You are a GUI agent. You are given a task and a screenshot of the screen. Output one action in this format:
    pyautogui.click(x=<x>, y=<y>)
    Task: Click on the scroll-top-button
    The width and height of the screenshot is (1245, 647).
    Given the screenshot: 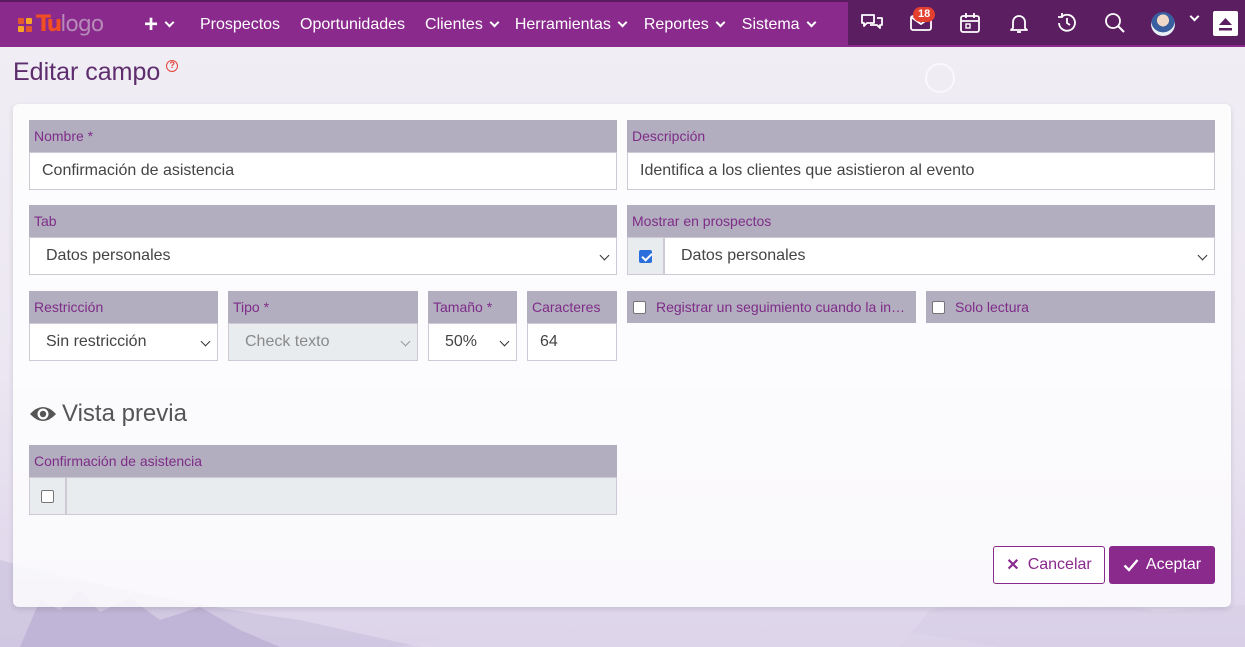 What is the action you would take?
    pyautogui.click(x=1225, y=23)
    